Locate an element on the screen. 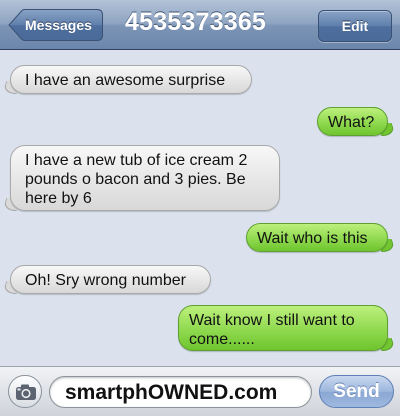 This screenshot has width=400, height=416. incoming-message-bubble: Oh! Sry wrong number is located at coordinates (110, 279).